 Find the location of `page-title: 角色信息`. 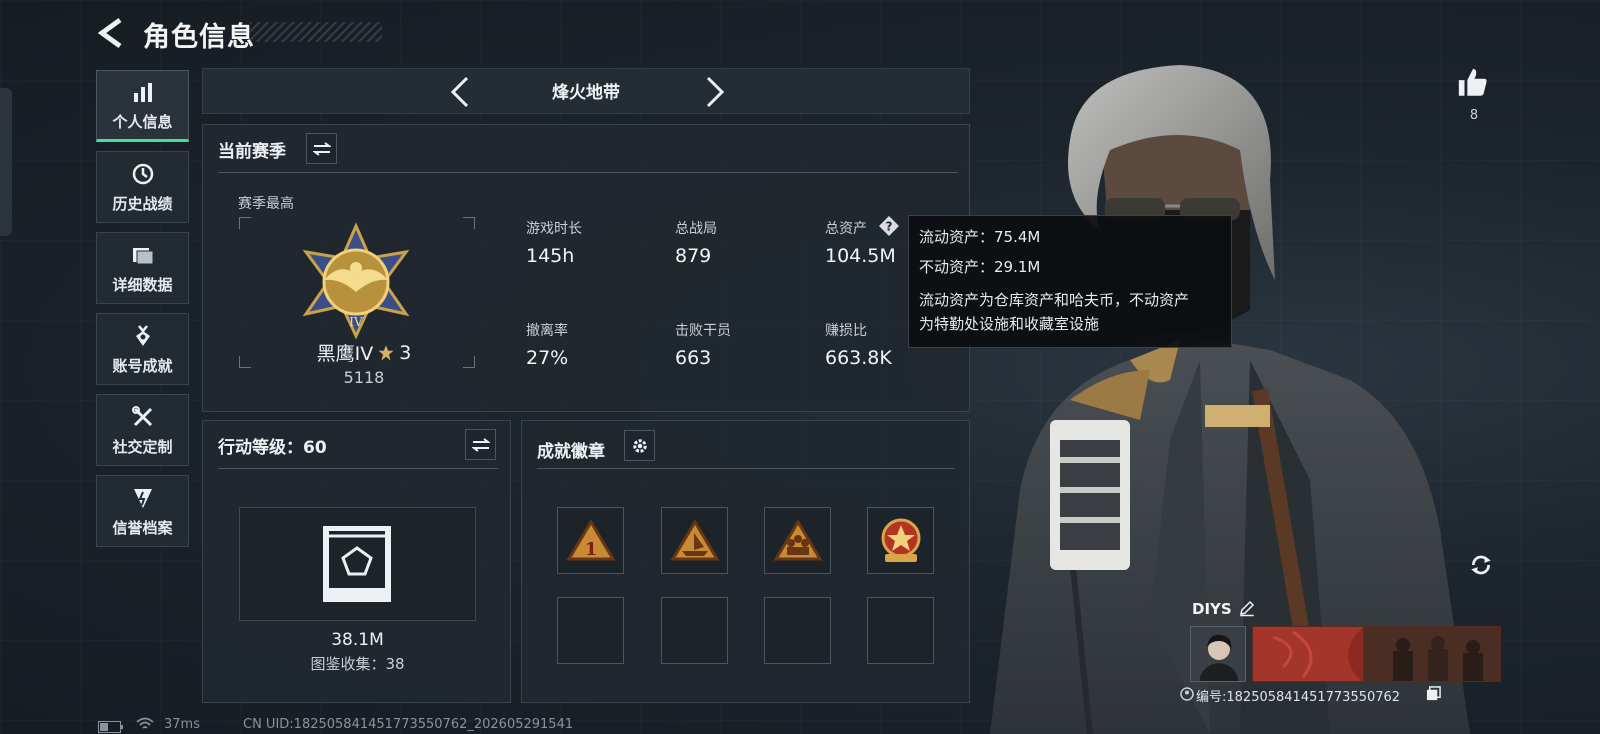

page-title: 角色信息 is located at coordinates (199, 37).